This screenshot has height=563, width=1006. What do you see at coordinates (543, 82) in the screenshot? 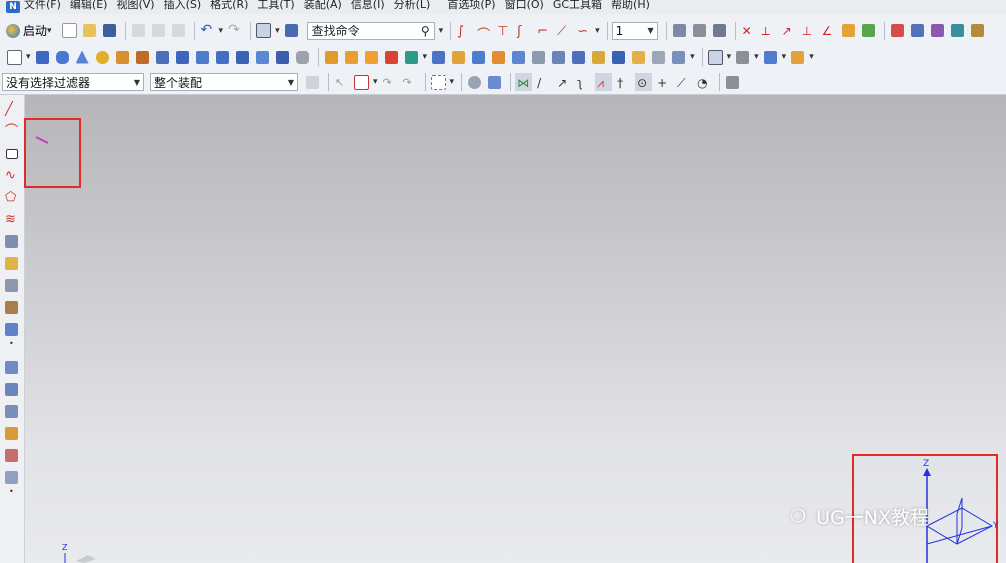
I see `snap-tool-button: /` at bounding box center [543, 82].